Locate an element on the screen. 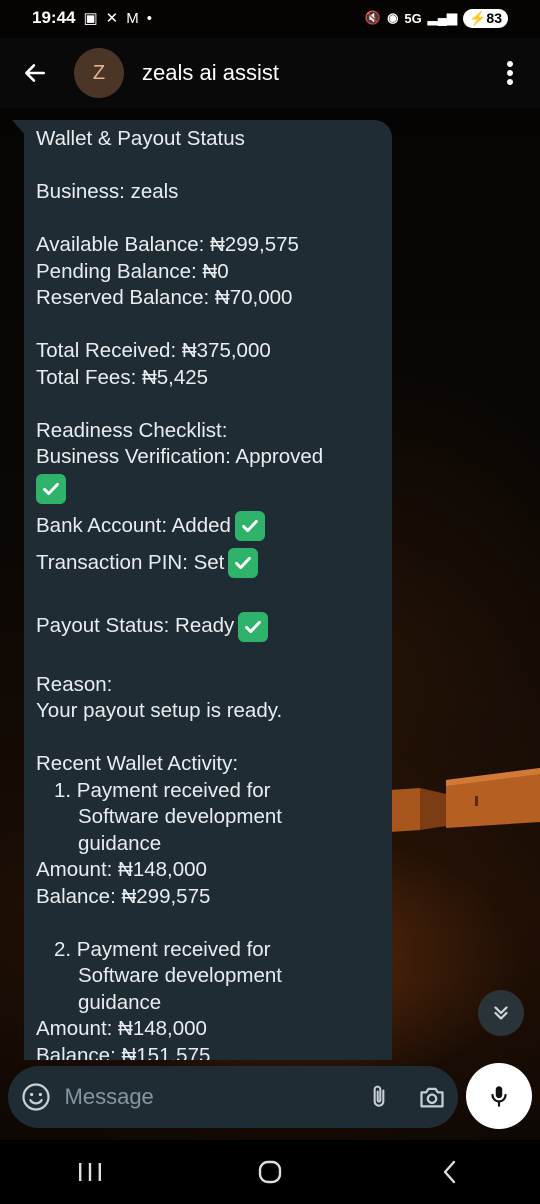 The image size is (540, 1204). bank-account-line: Bank Account: Added is located at coordinates (133, 525).